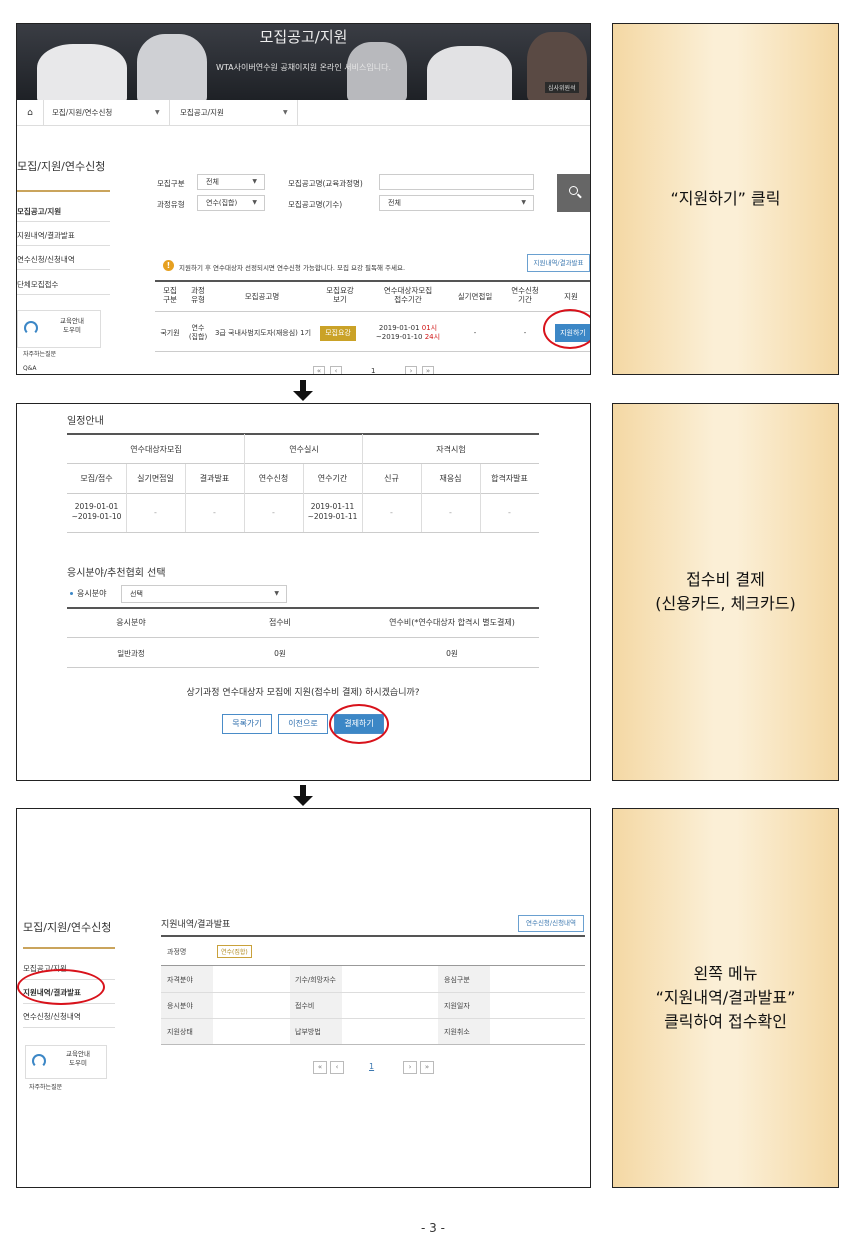  Describe the element at coordinates (196, 925) in the screenshot. I see `section-title: 지원내역/결과발표` at that location.